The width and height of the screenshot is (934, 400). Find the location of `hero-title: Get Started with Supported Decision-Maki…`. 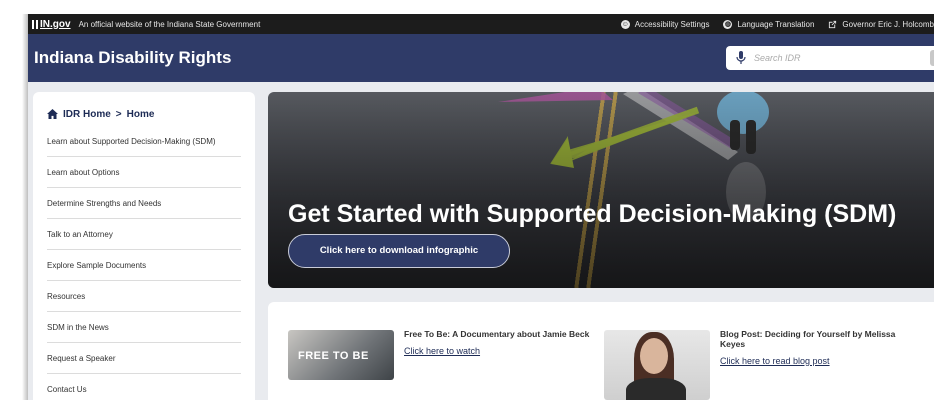

hero-title: Get Started with Supported Decision-Maki… is located at coordinates (592, 214).